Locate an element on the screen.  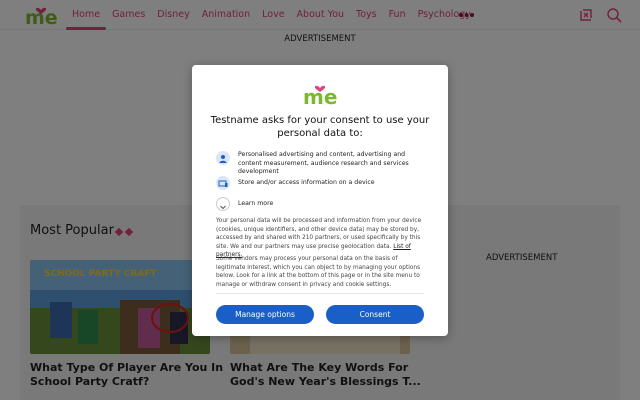
chevron-down-icon is located at coordinates (223, 204).